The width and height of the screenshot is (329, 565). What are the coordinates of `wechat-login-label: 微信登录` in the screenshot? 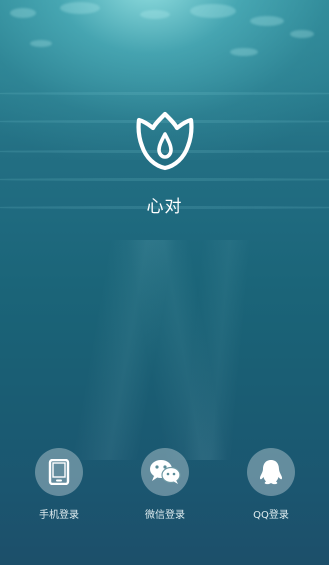 It's located at (165, 515).